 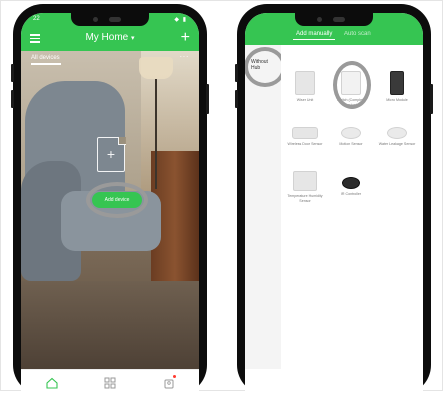 I want to click on status-icons: ◆ ▮, so click(x=180, y=20).